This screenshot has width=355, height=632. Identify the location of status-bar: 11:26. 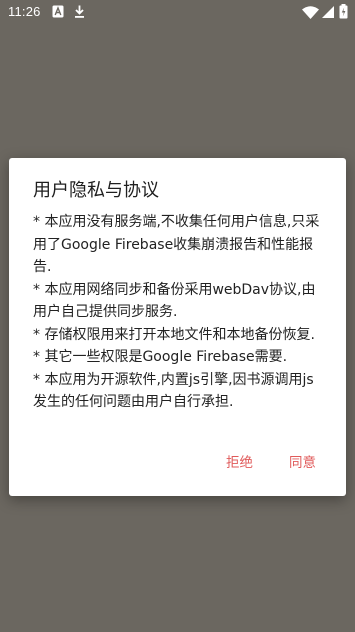
(177, 12).